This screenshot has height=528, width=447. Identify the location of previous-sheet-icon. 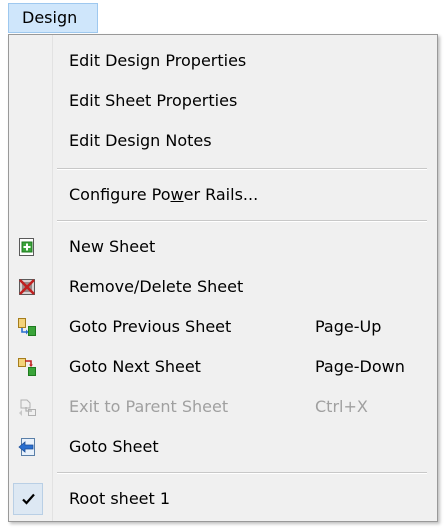
(27, 327).